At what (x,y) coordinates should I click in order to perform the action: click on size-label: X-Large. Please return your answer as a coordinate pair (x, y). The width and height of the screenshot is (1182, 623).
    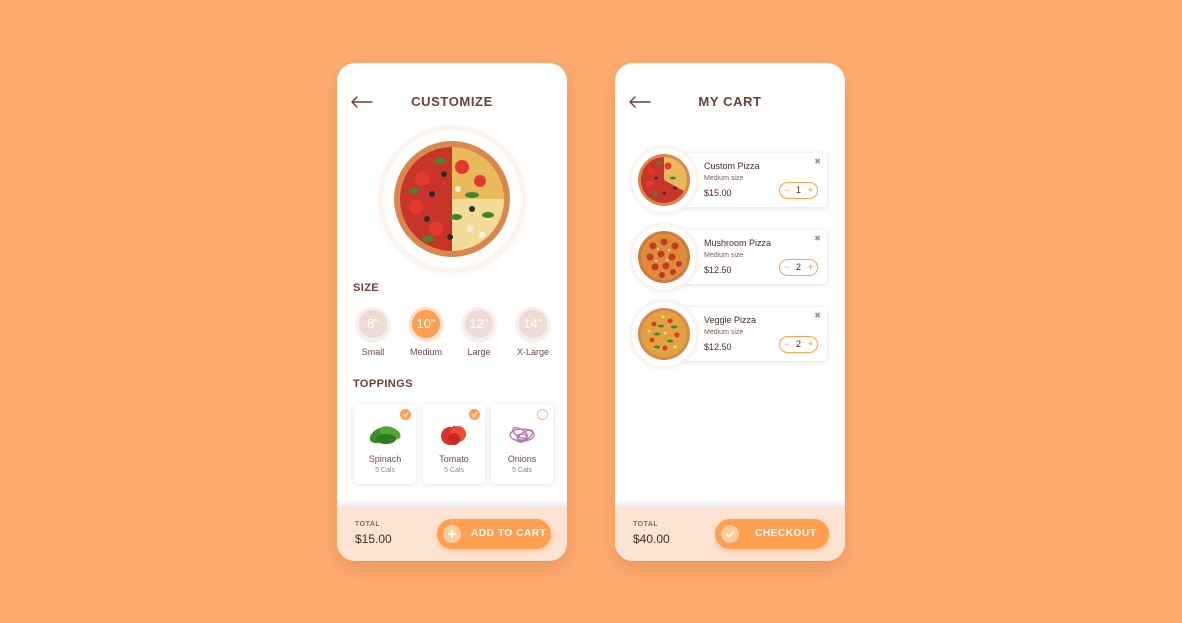
    Looking at the image, I should click on (533, 352).